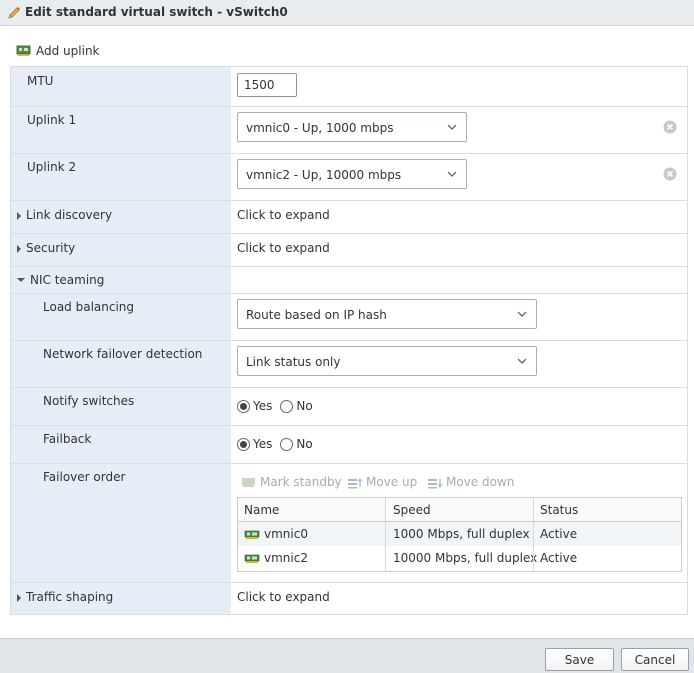 This screenshot has height=673, width=694. What do you see at coordinates (387, 361) in the screenshot?
I see `failover-detection-select: Link status only` at bounding box center [387, 361].